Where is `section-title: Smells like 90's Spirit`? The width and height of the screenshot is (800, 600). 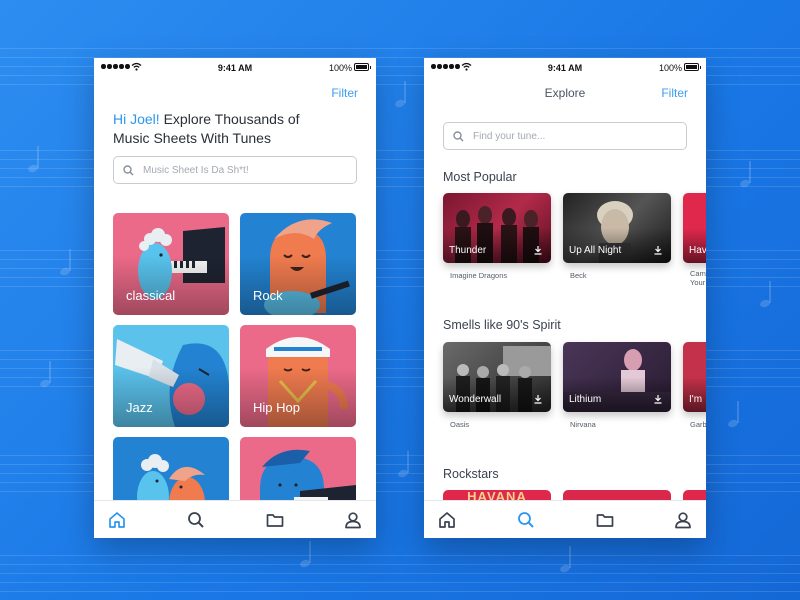
section-title: Smells like 90's Spirit is located at coordinates (502, 325).